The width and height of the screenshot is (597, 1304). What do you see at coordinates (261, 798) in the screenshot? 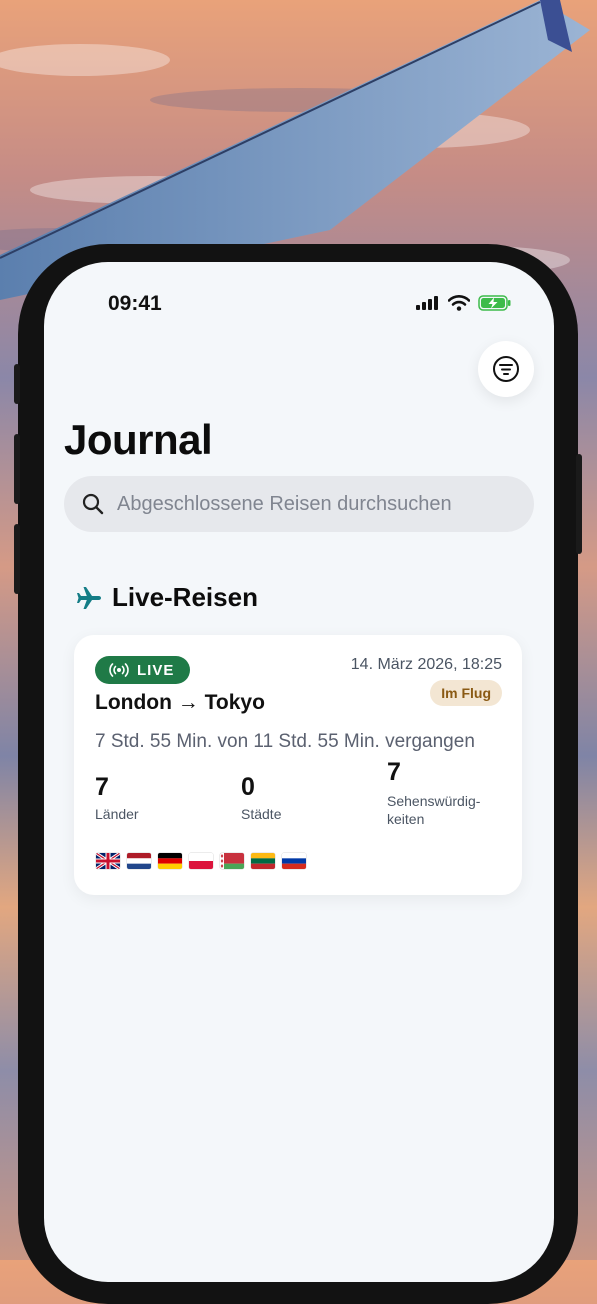
I see `stat-cities: 0 Städte` at bounding box center [261, 798].